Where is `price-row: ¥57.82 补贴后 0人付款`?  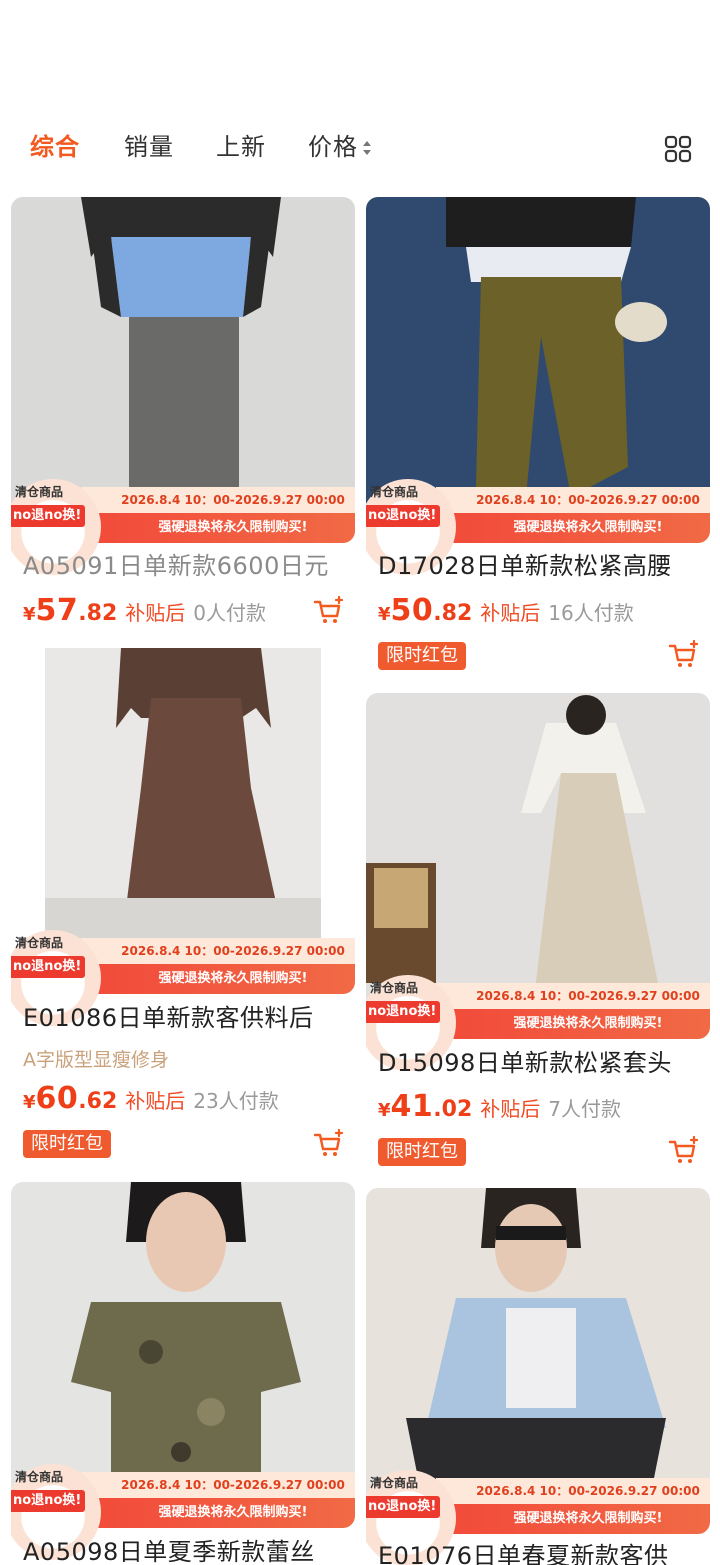
price-row: ¥57.82 补贴后 0人付款 is located at coordinates (144, 611).